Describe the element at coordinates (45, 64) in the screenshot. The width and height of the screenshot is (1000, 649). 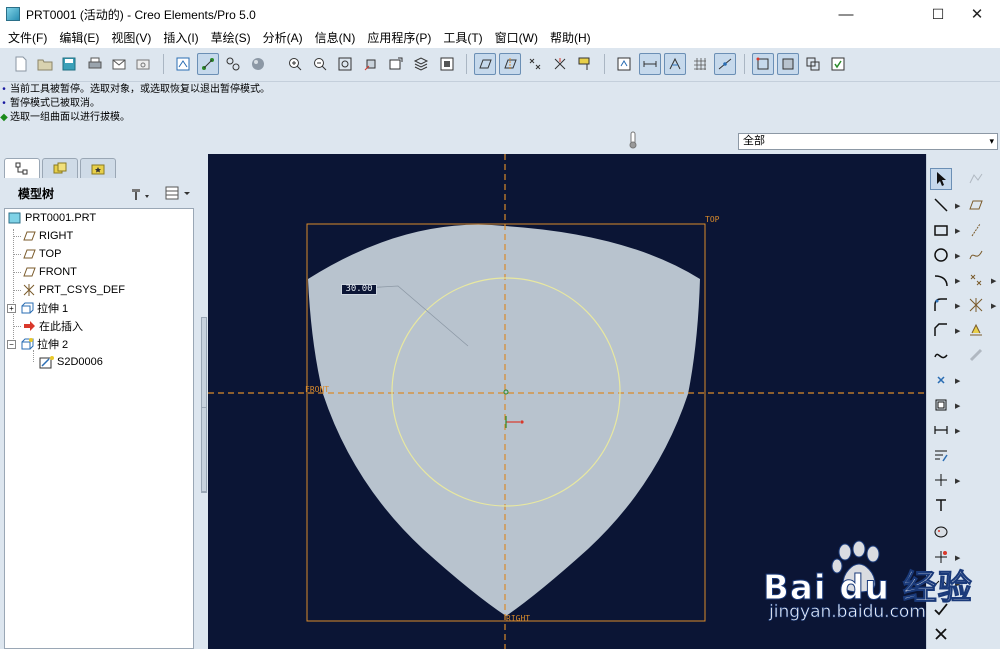
I see `open-folder-icon` at that location.